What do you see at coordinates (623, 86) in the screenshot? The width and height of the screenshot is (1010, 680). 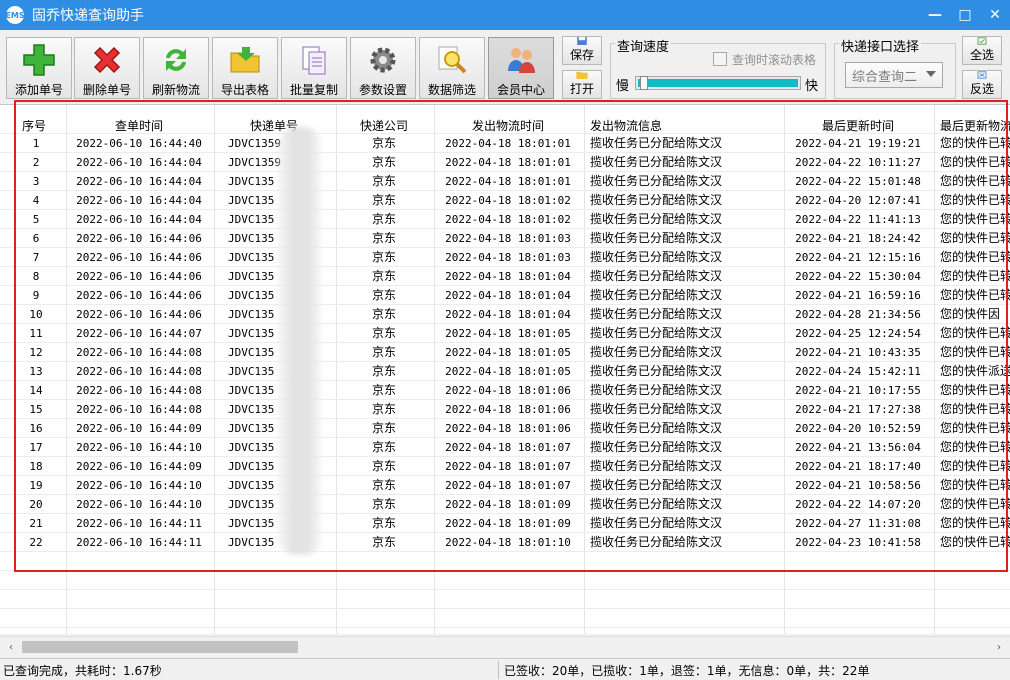 I see `slow-label: 慢` at bounding box center [623, 86].